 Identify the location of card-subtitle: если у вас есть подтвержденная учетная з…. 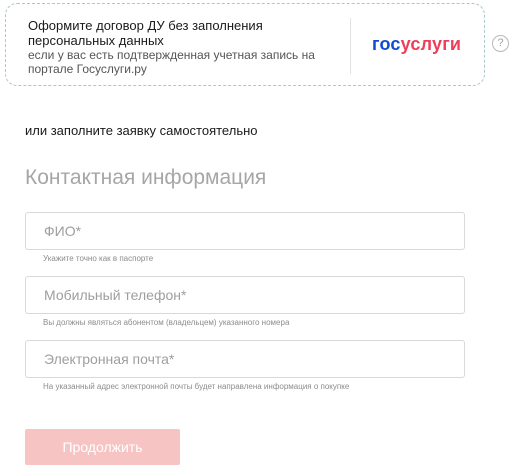
(171, 62).